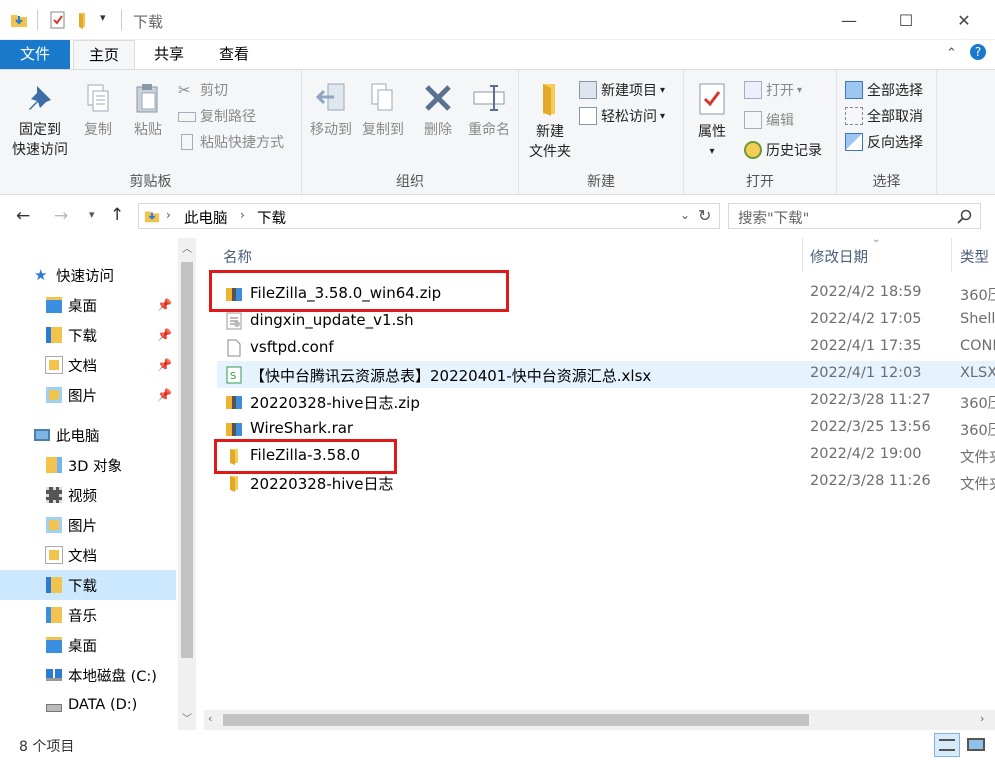 The height and width of the screenshot is (760, 995). Describe the element at coordinates (88, 435) in the screenshot. I see `nav-this-pc: 此电脑` at that location.